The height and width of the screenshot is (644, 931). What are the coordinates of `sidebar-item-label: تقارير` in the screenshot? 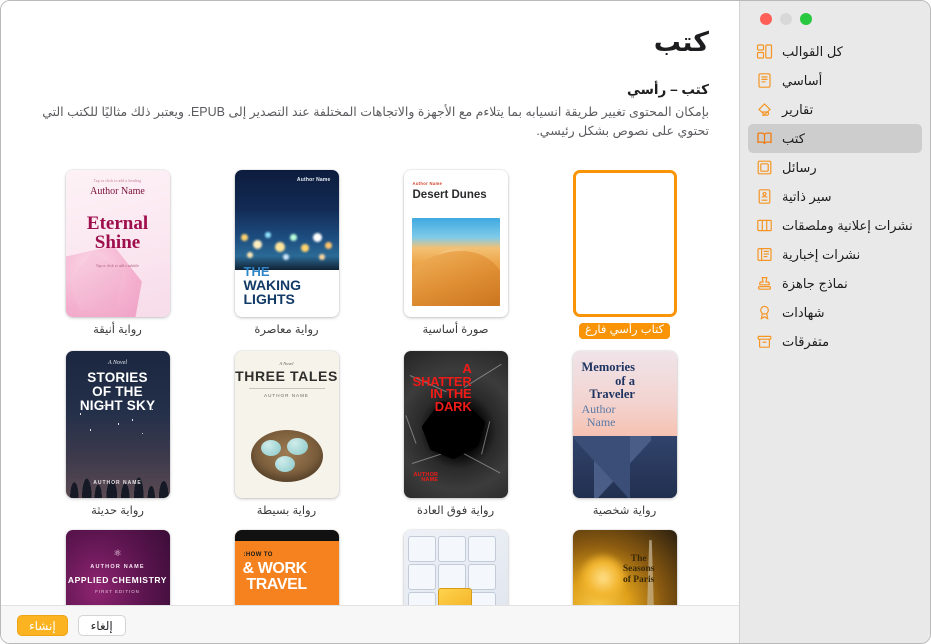 It's located at (798, 109).